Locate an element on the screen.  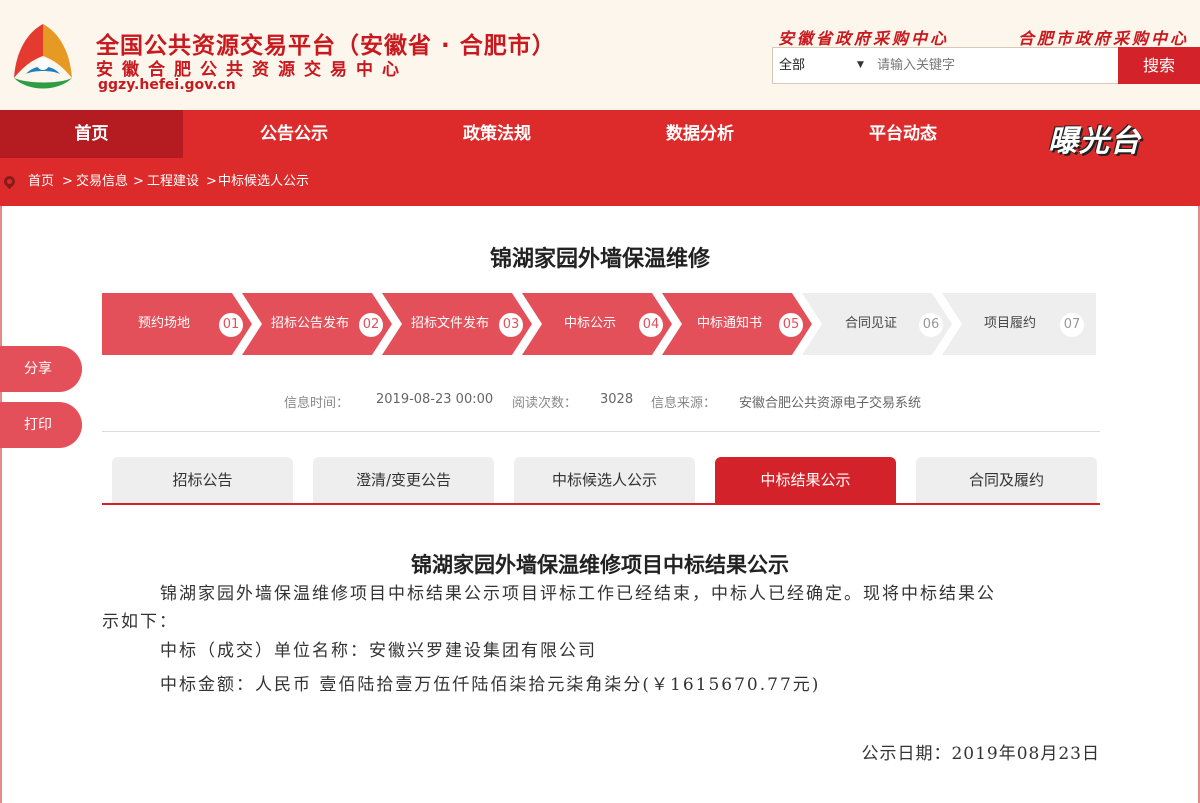
breadcrumb-home: 首页 is located at coordinates (41, 182).